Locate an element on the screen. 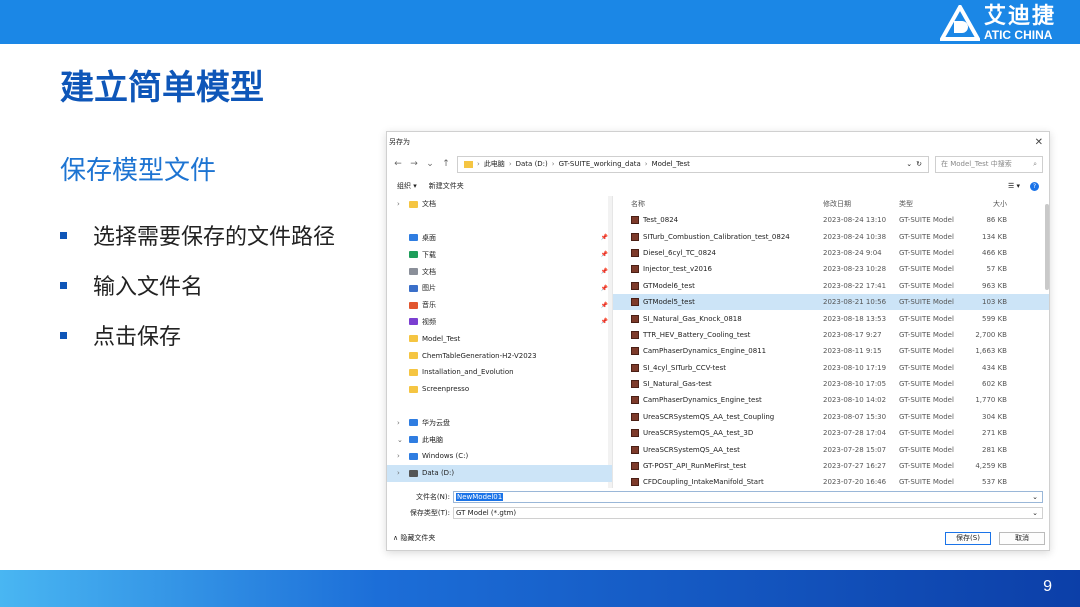 This screenshot has height=607, width=1080. file-name-text: Diesel_6cyl_TC_0824 is located at coordinates (679, 252).